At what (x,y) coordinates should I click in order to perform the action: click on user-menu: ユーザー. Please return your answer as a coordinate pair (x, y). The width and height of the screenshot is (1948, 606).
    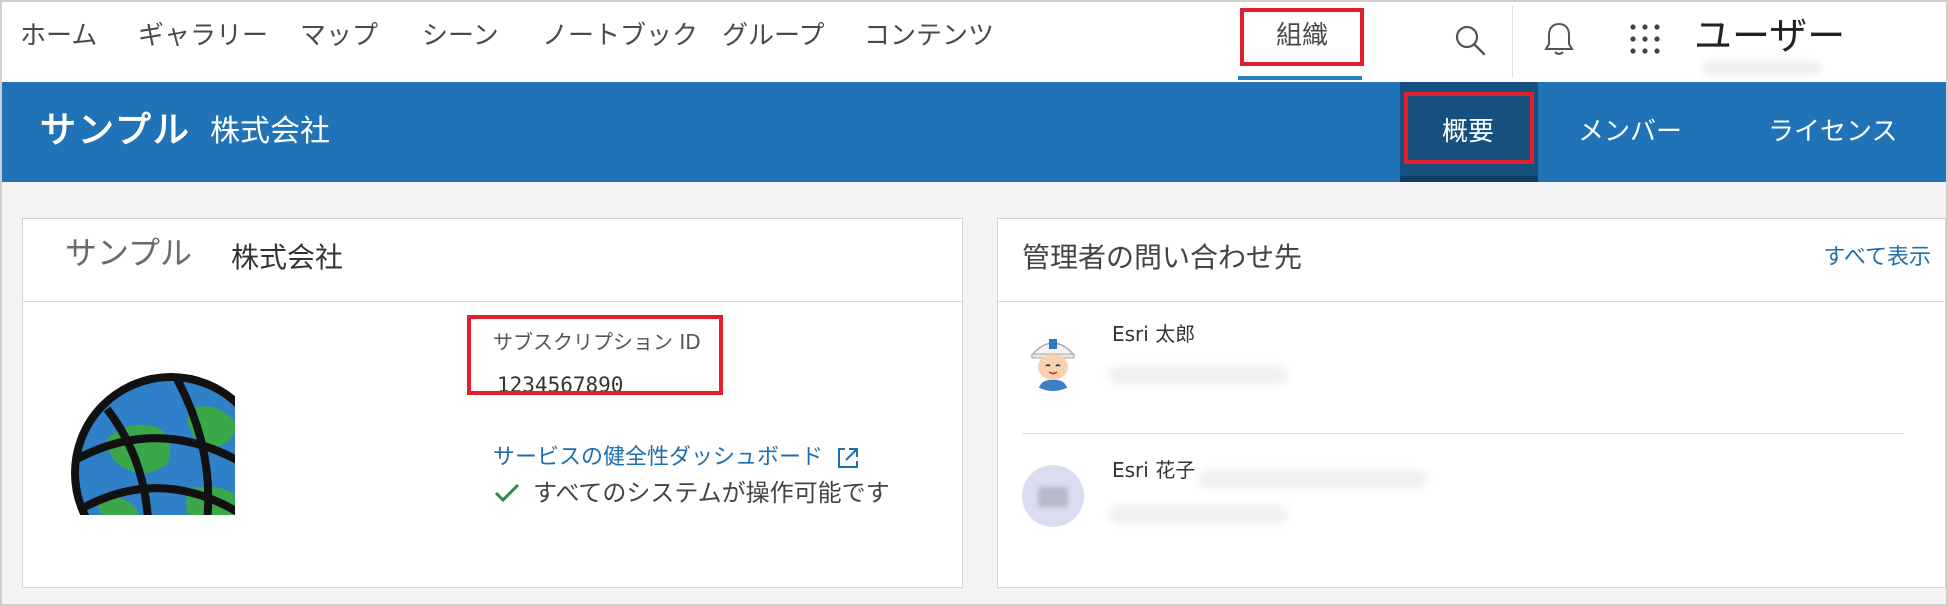
    Looking at the image, I should click on (1769, 36).